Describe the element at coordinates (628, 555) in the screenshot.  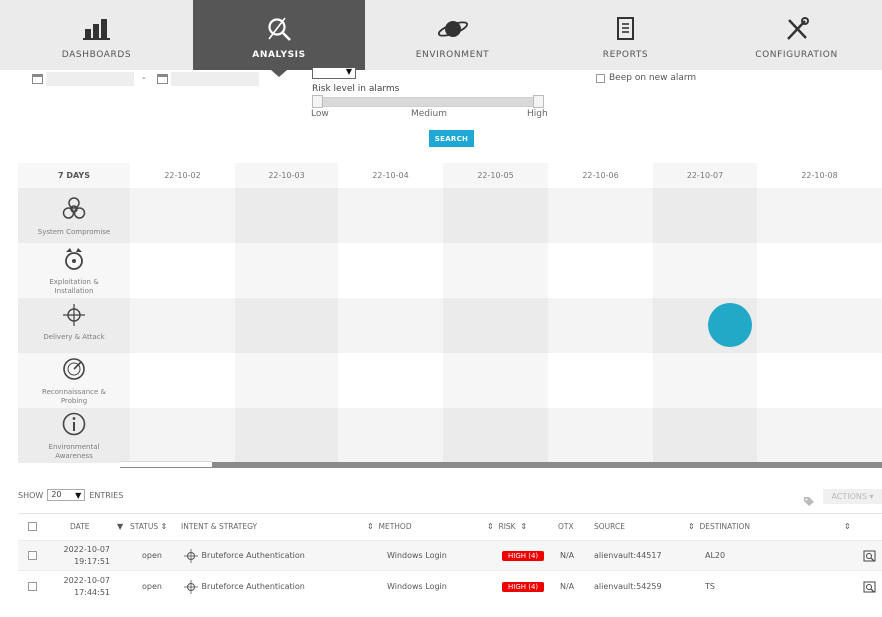
I see `row-source: alienvault:44517` at that location.